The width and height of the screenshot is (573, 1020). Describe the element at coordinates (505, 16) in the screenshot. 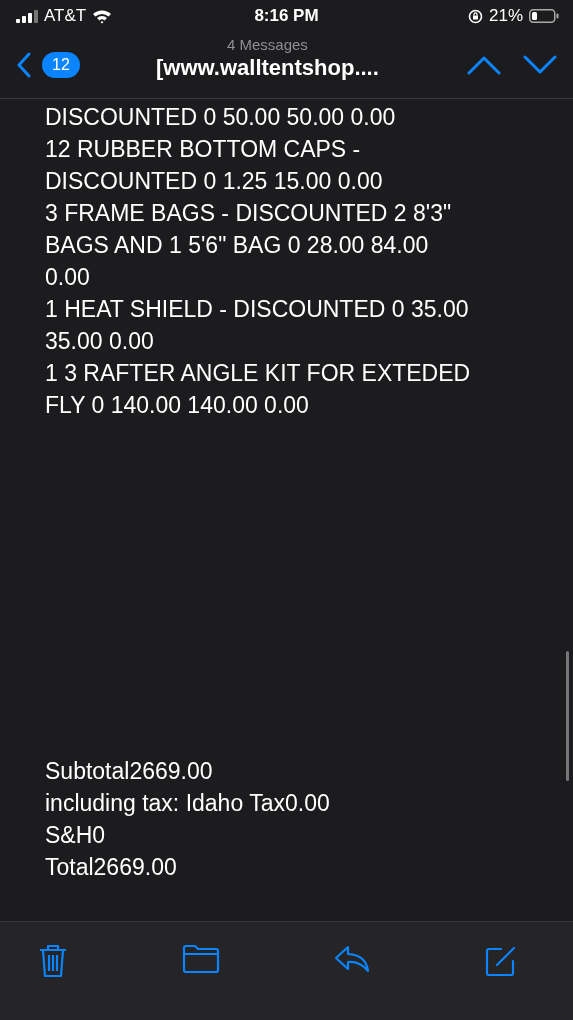

I see `battery-percent: 21%` at that location.